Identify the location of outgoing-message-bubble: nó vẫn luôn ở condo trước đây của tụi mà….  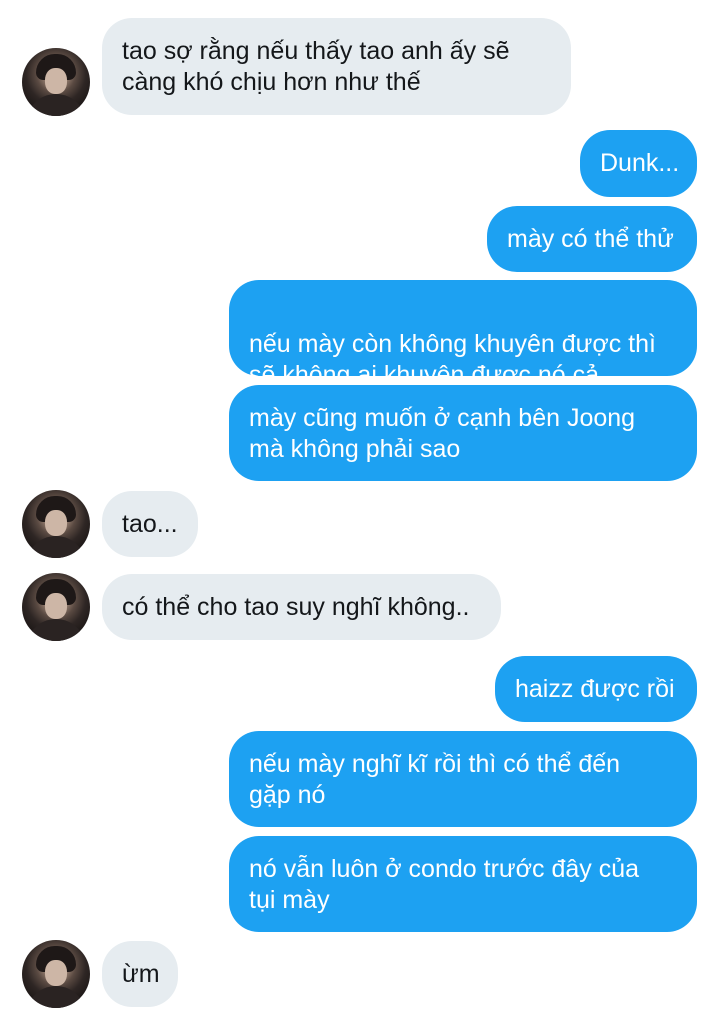
(463, 884).